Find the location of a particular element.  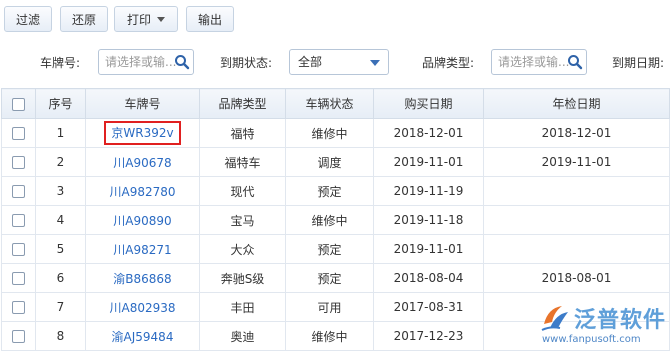

reset-button: 还原 is located at coordinates (84, 19).